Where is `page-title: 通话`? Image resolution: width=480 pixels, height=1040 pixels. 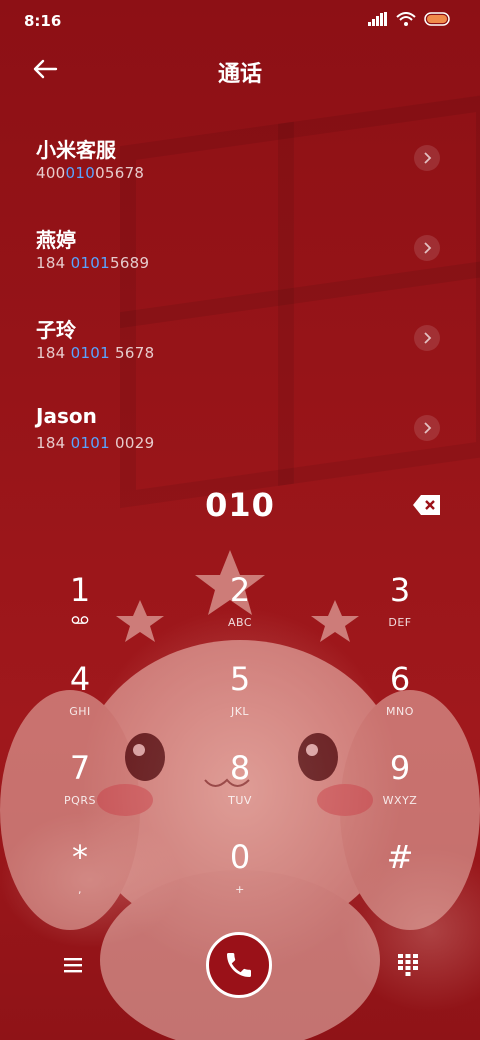 page-title: 通话 is located at coordinates (239, 74).